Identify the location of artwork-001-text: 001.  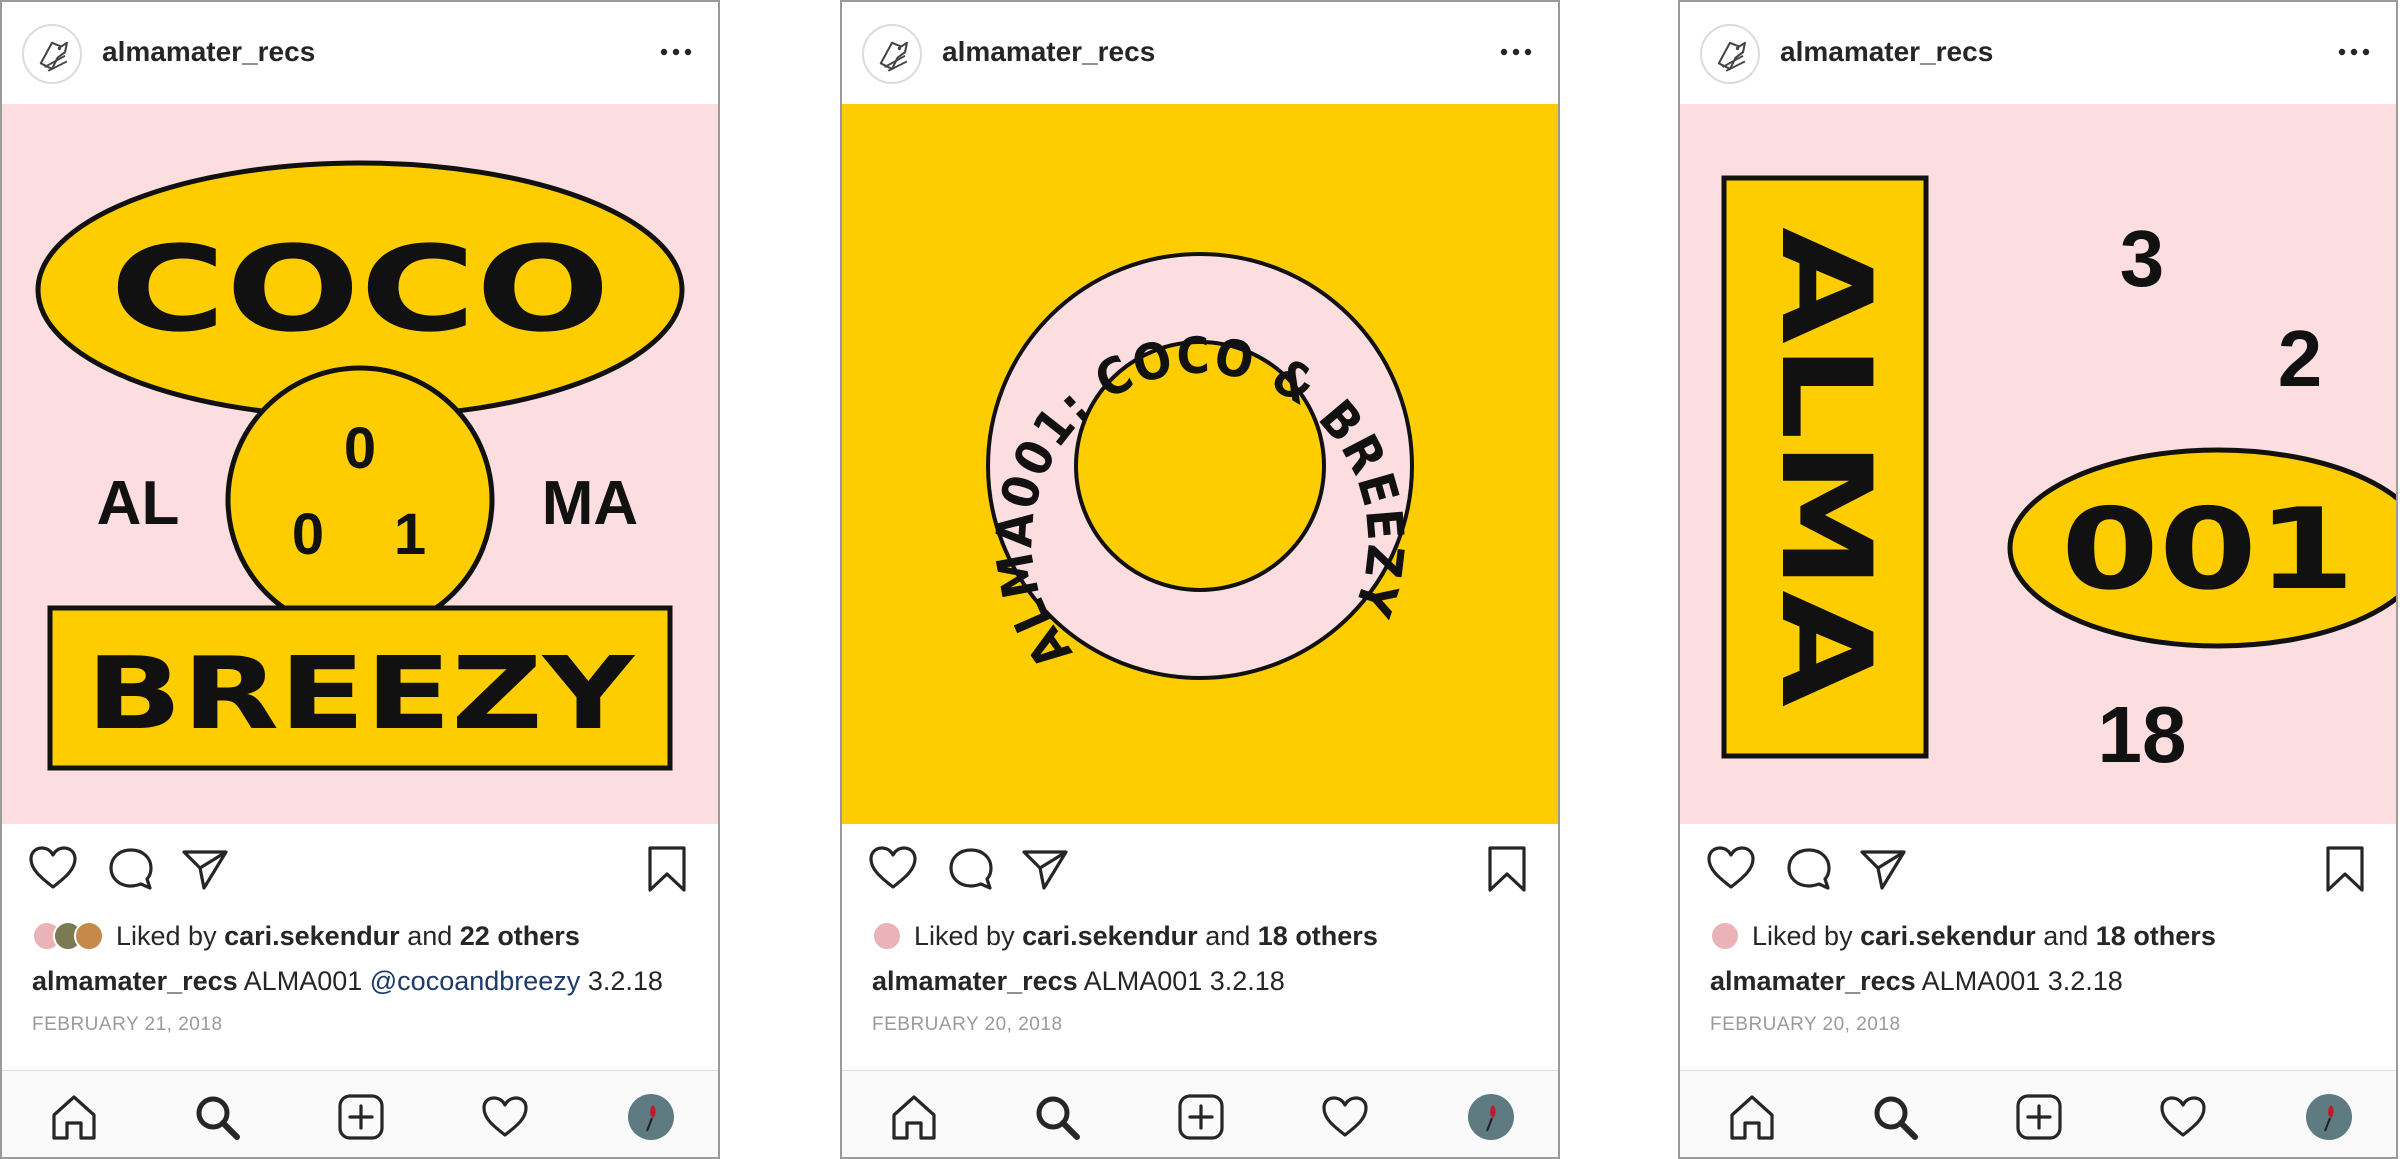
(2208, 550).